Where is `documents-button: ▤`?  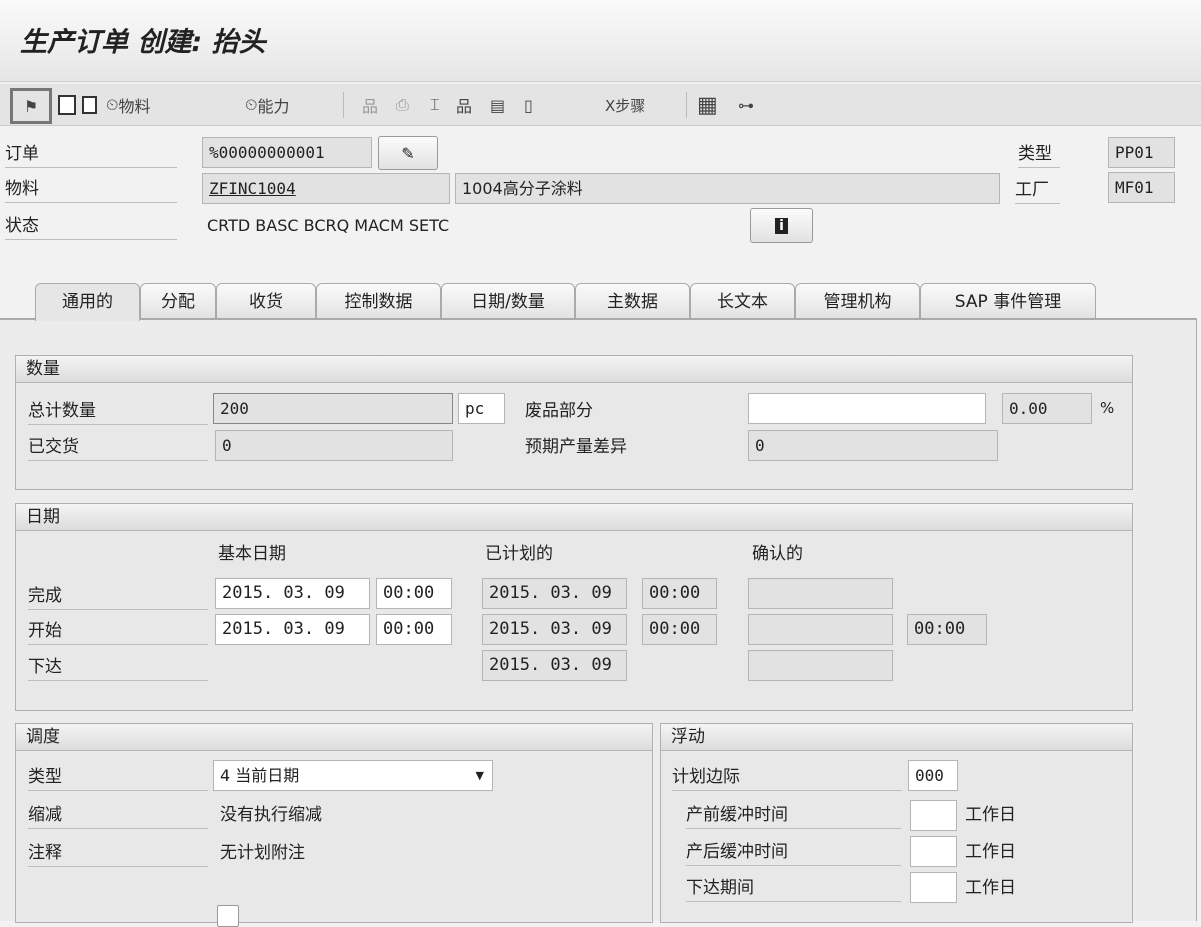
documents-button: ▤ is located at coordinates (497, 105).